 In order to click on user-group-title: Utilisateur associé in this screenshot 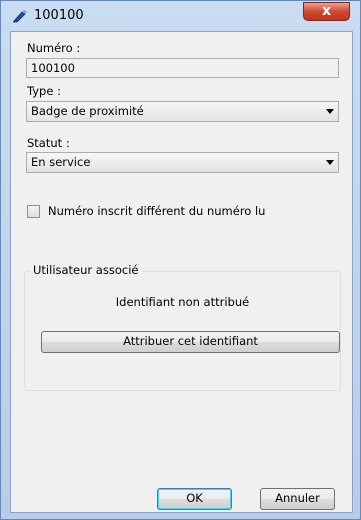, I will do `click(86, 270)`.